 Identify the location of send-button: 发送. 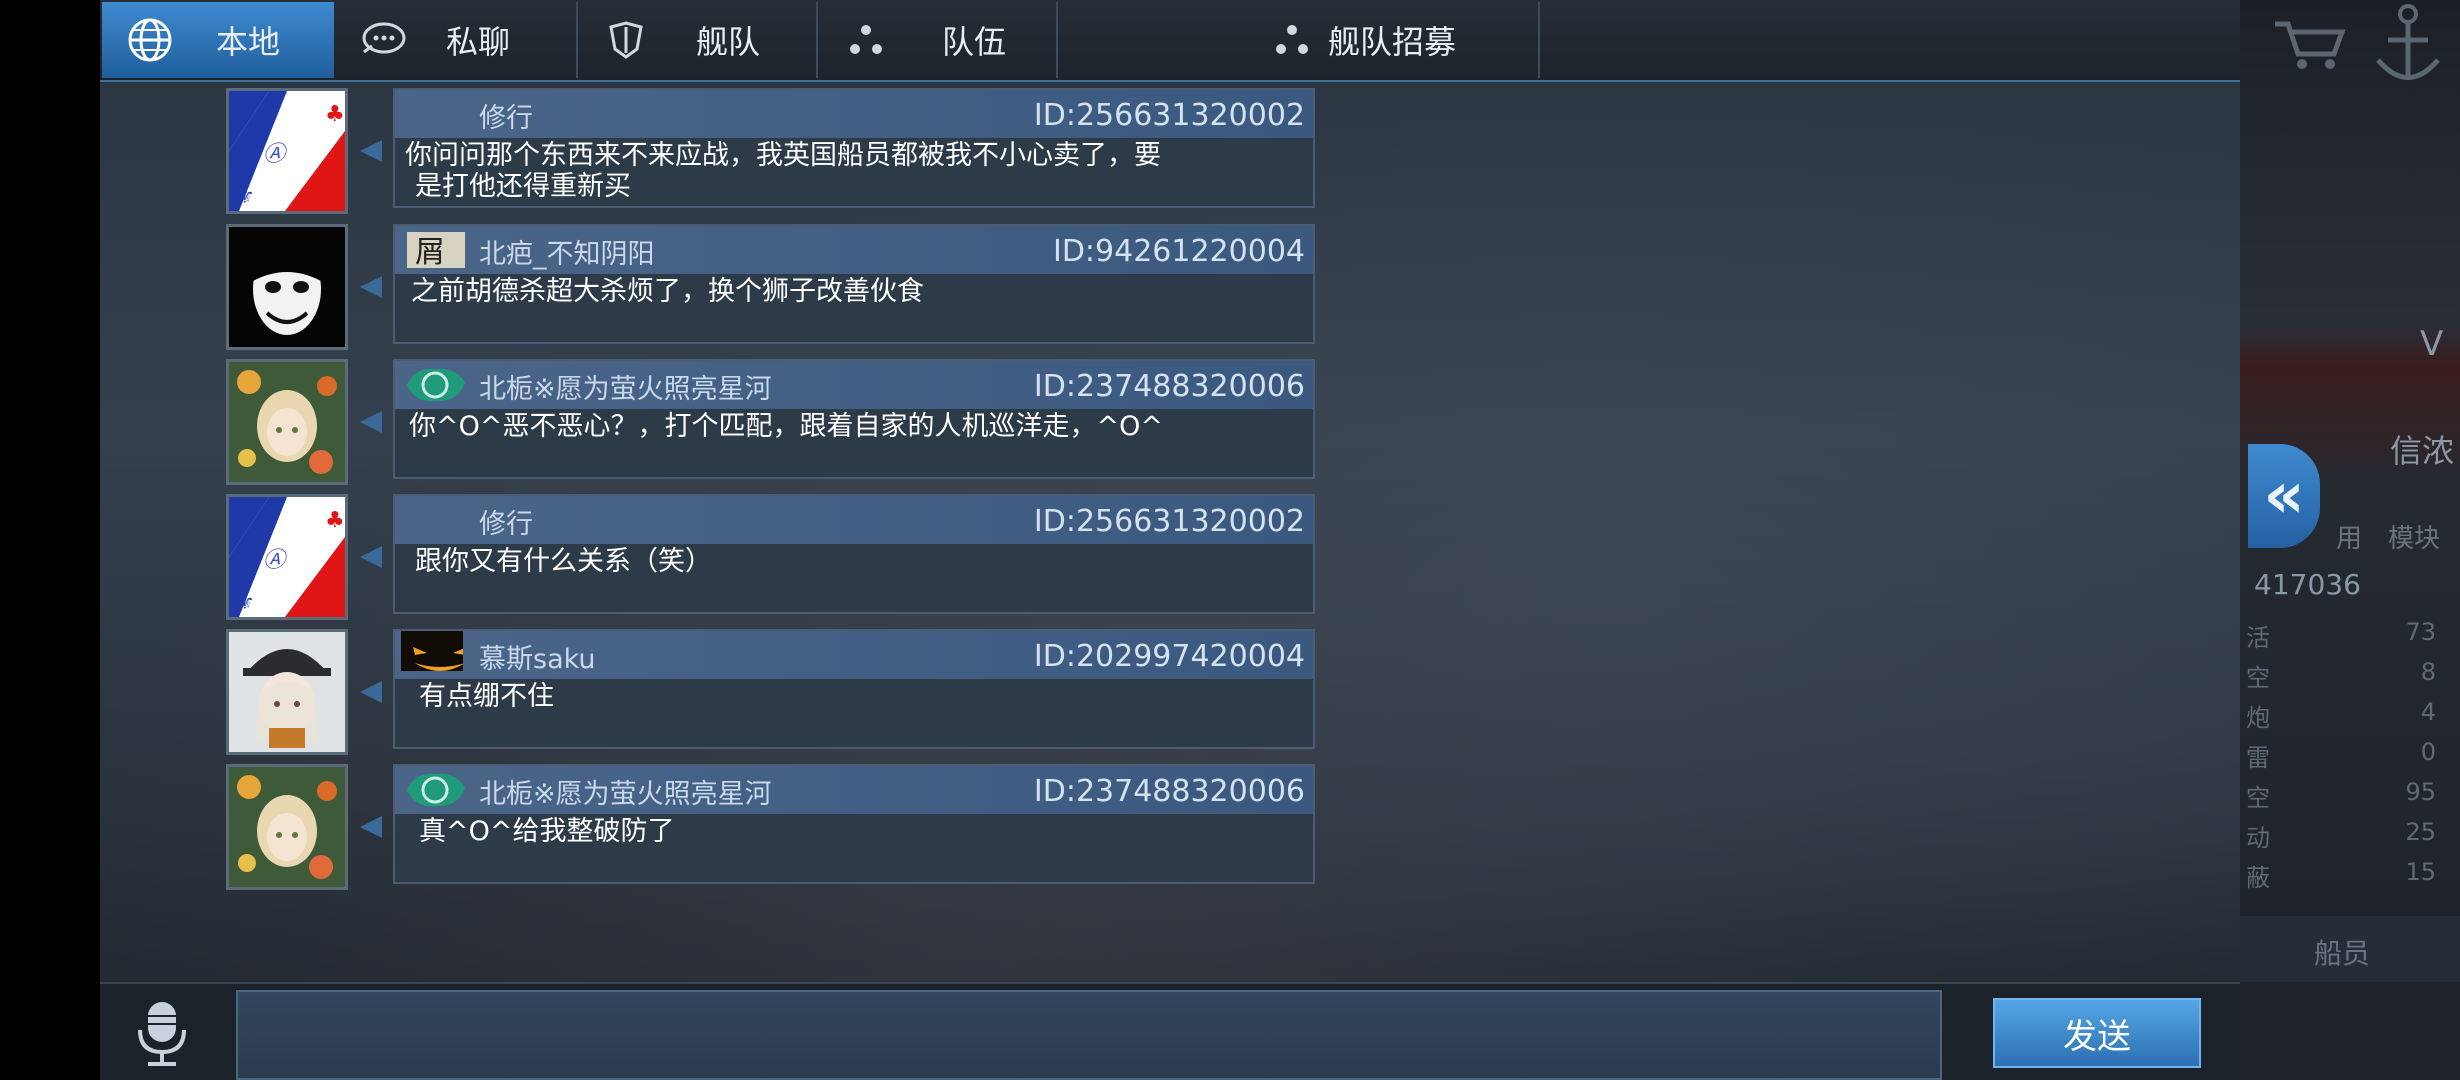
(2097, 1033).